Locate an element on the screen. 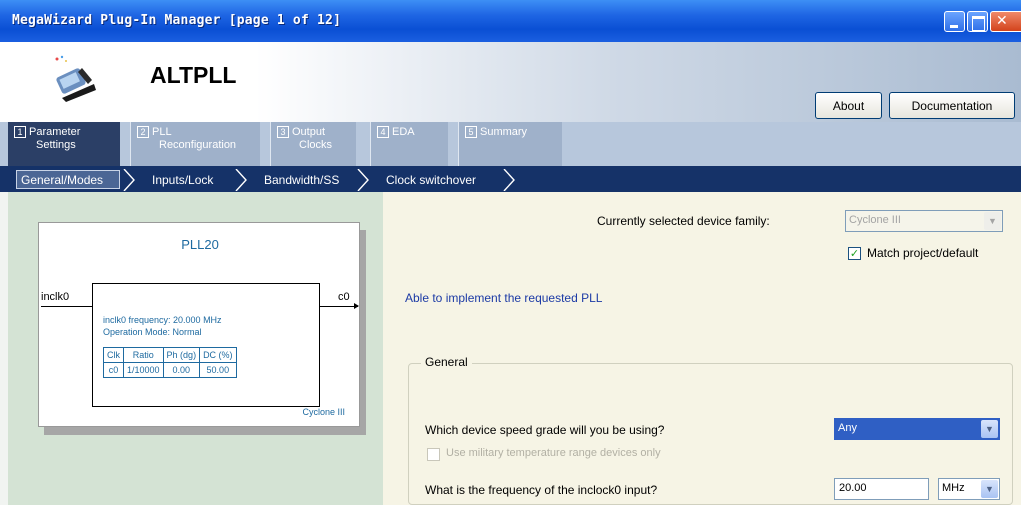  tab-eda: 4 EDA is located at coordinates (409, 144).